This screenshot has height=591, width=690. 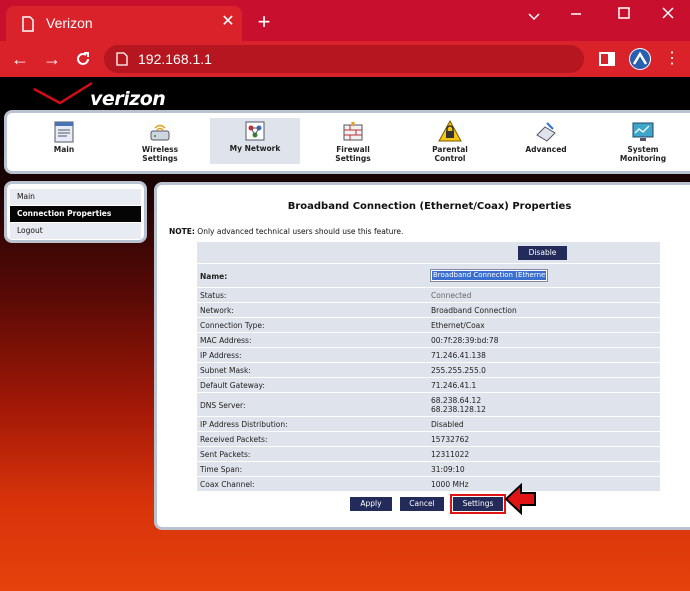 What do you see at coordinates (668, 13) in the screenshot?
I see `close-window-icon` at bounding box center [668, 13].